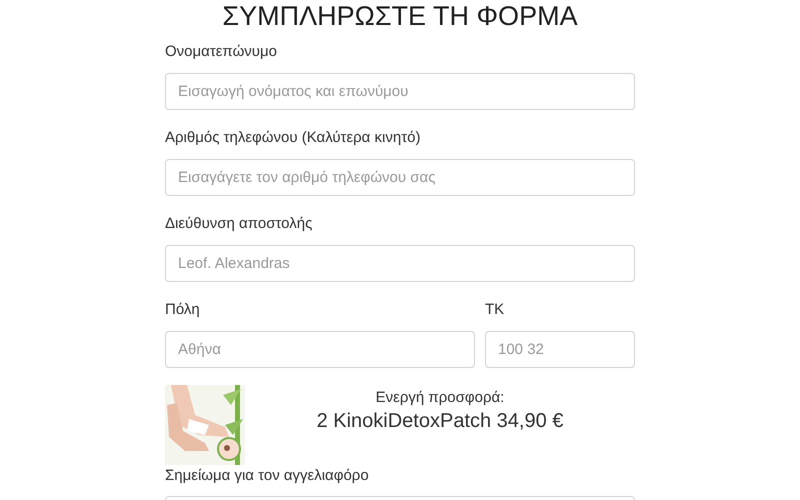 The height and width of the screenshot is (500, 800). Describe the element at coordinates (239, 224) in the screenshot. I see `field-label: Διεύθυνση αποστολής` at that location.